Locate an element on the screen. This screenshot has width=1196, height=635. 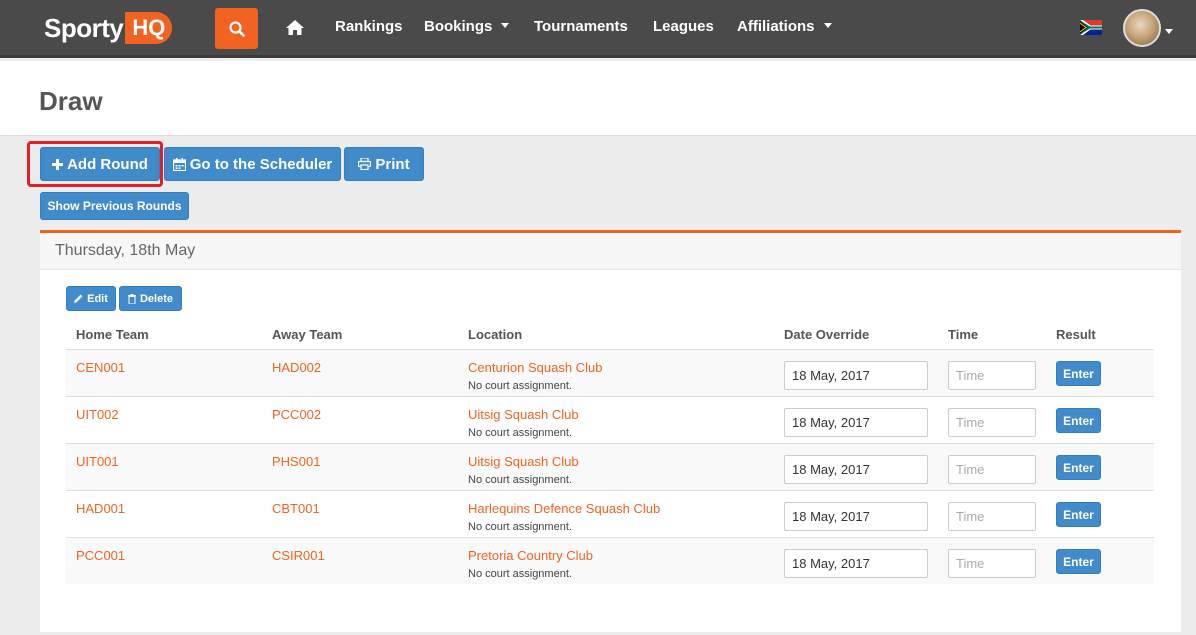
search-icon is located at coordinates (236, 28).